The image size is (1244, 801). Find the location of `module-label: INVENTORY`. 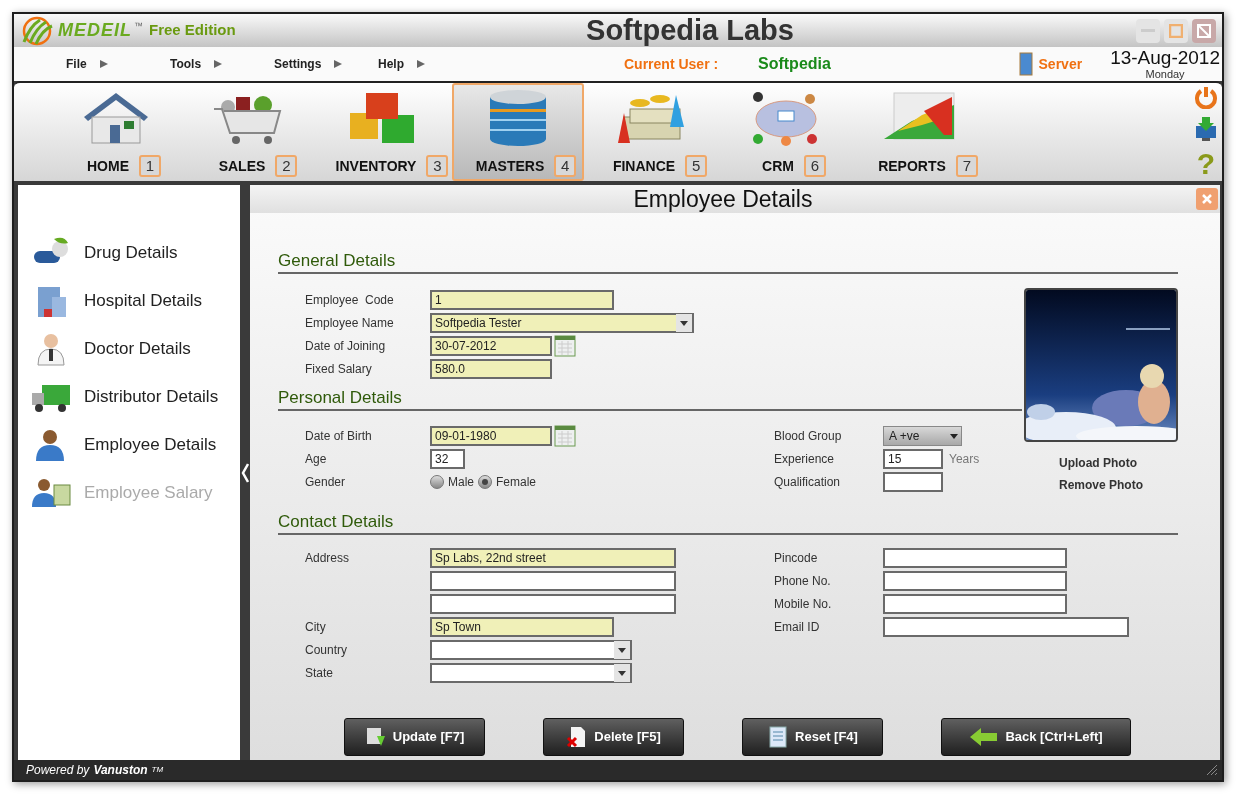

module-label: INVENTORY is located at coordinates (376, 166).